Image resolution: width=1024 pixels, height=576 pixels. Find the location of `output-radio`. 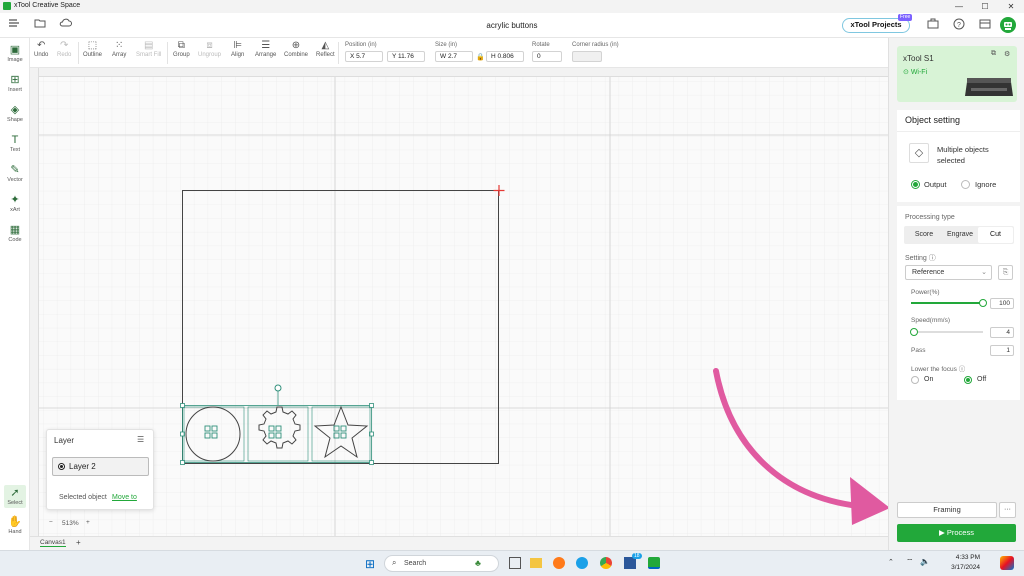

output-radio is located at coordinates (915, 184).